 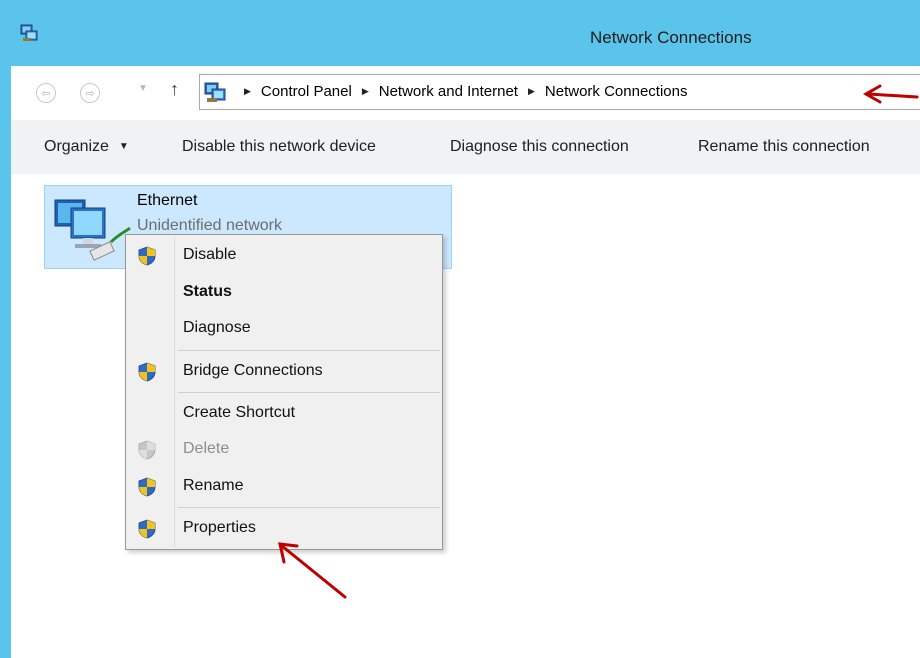 What do you see at coordinates (284, 487) in the screenshot?
I see `menu-item-rename: Rename` at bounding box center [284, 487].